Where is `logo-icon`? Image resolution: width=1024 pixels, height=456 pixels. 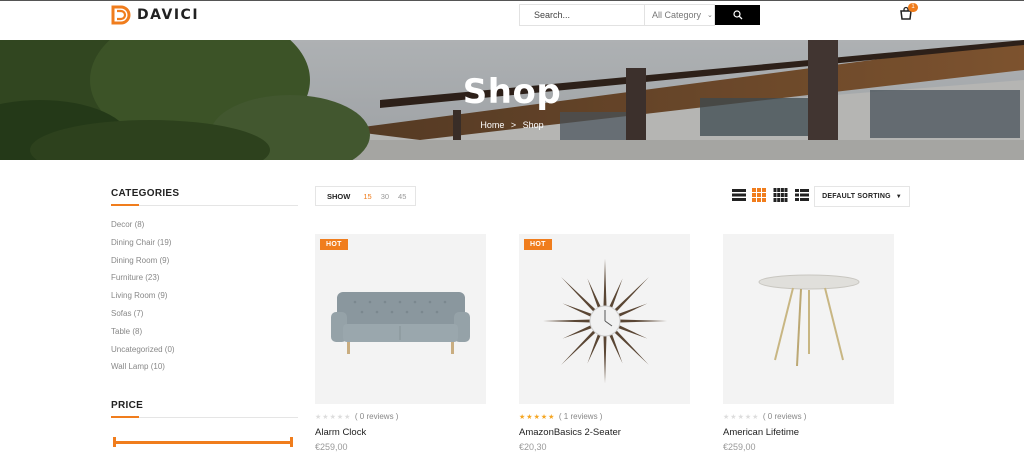
logo-icon is located at coordinates (121, 15).